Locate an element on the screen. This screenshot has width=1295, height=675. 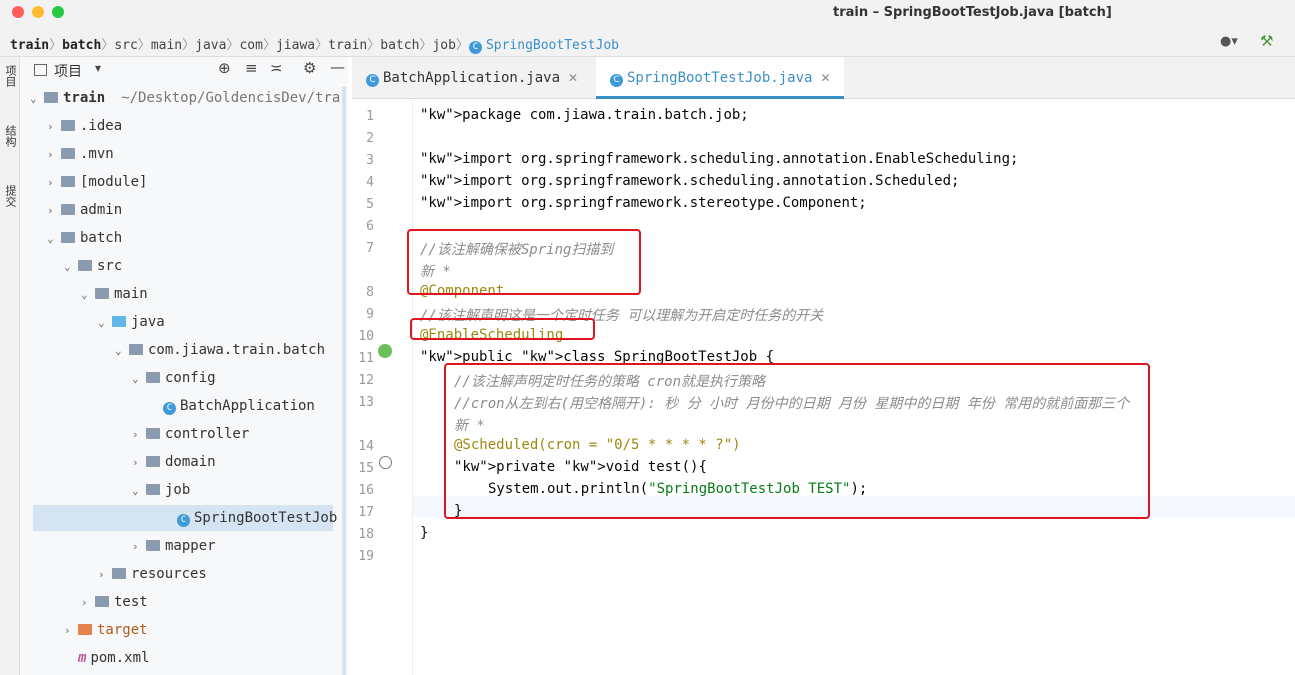
tree-item-label: resources is located at coordinates (169, 574).